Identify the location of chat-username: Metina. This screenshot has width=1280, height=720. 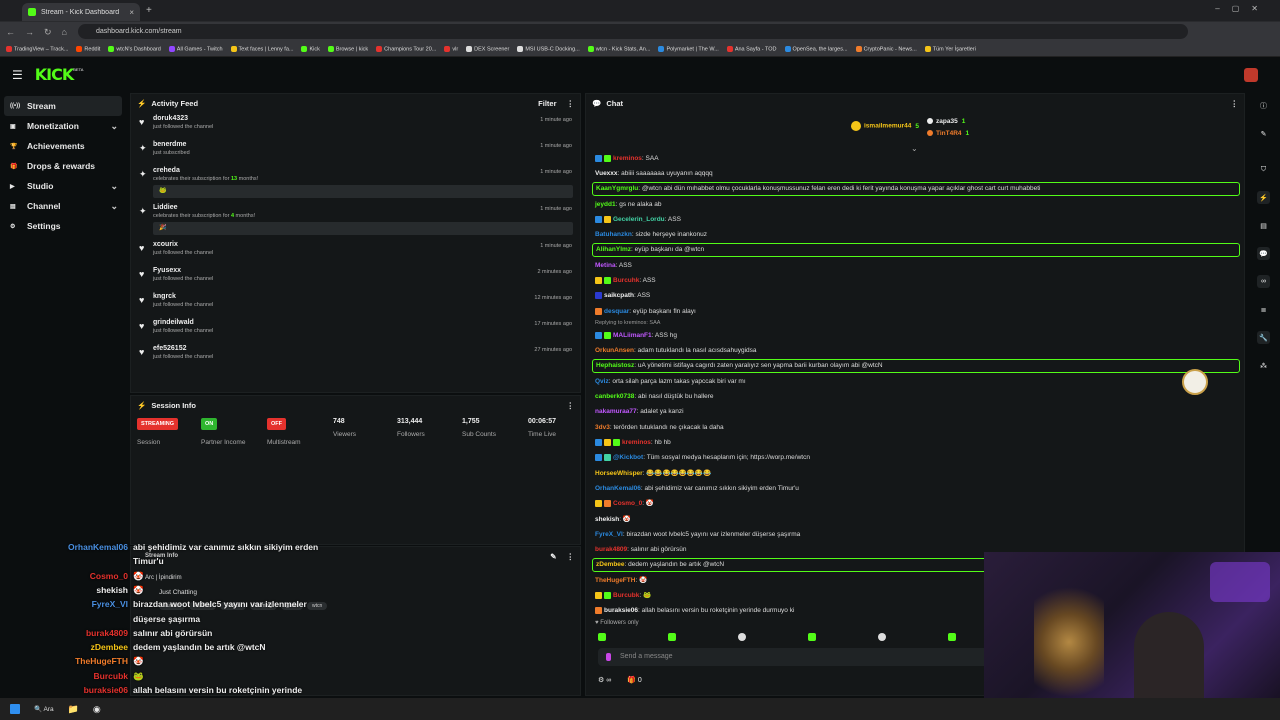
(605, 265).